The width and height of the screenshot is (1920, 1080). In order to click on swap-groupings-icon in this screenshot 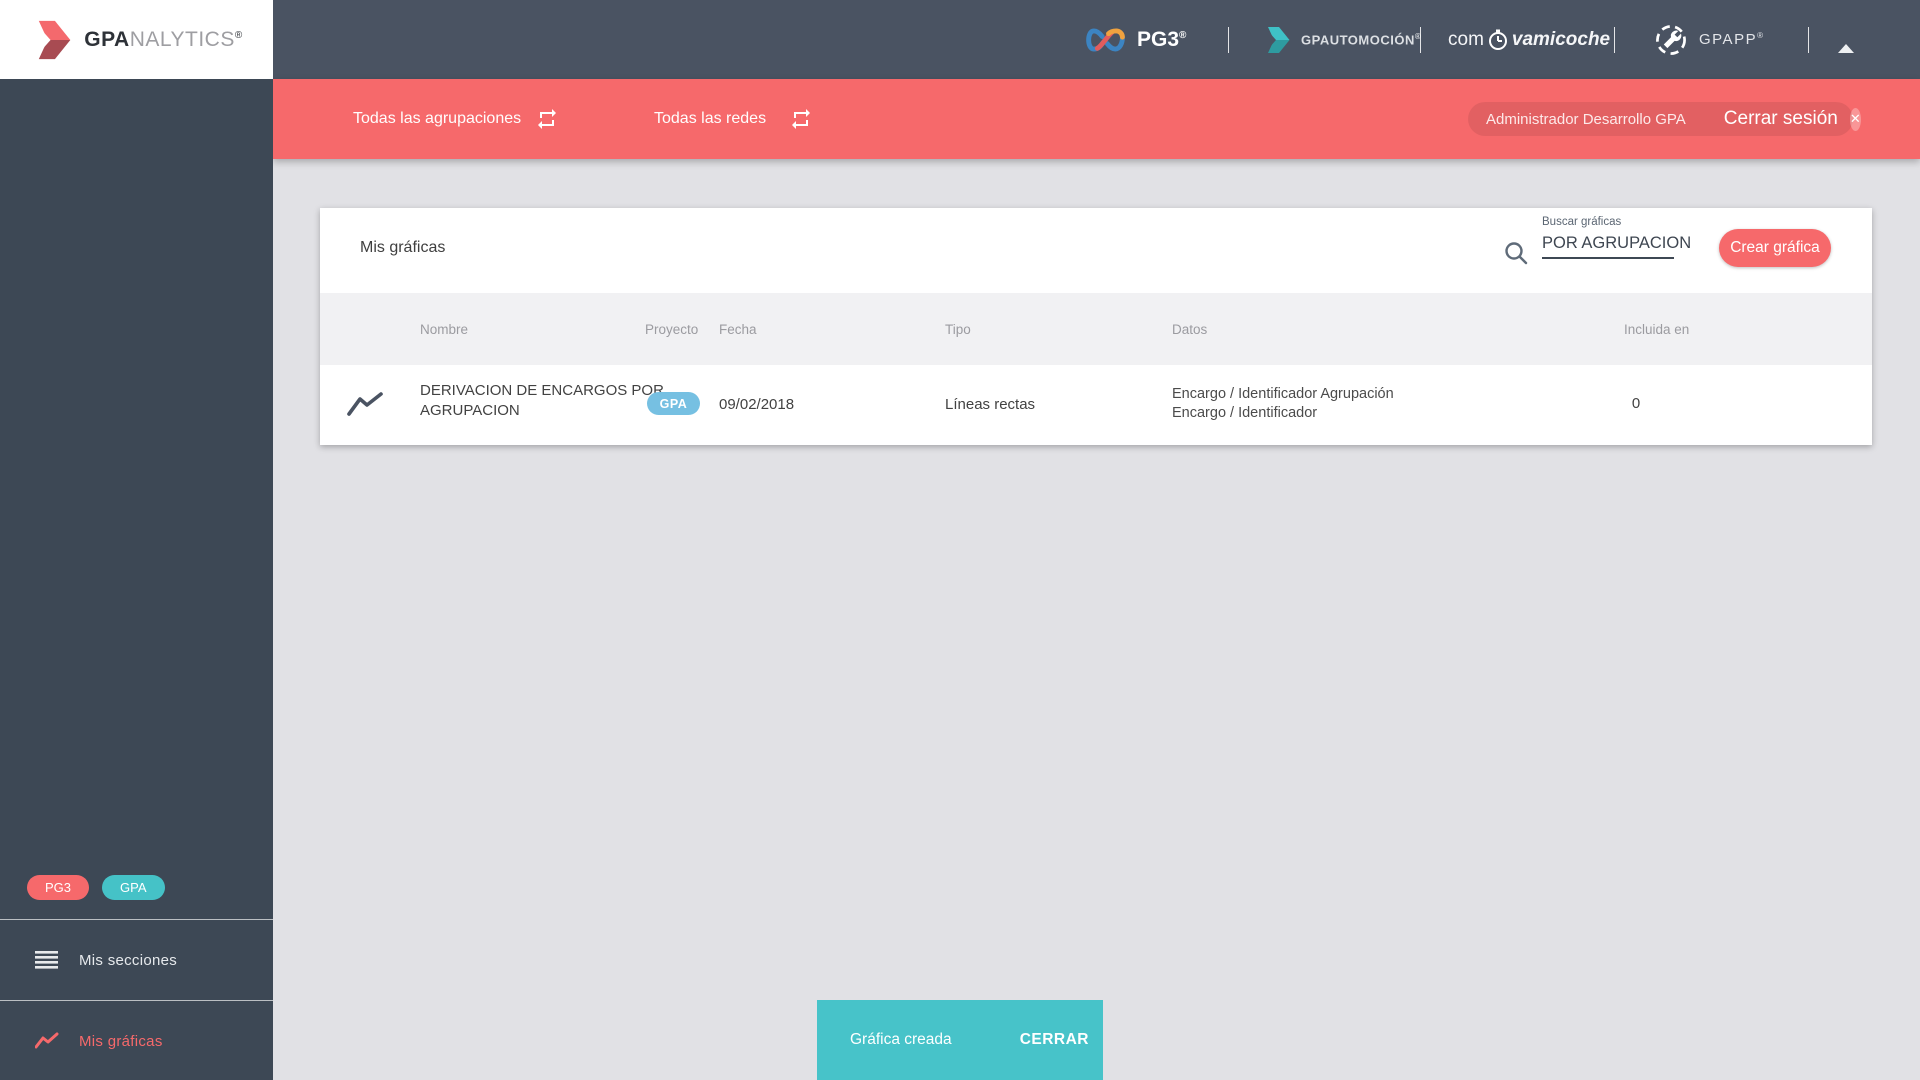, I will do `click(547, 119)`.